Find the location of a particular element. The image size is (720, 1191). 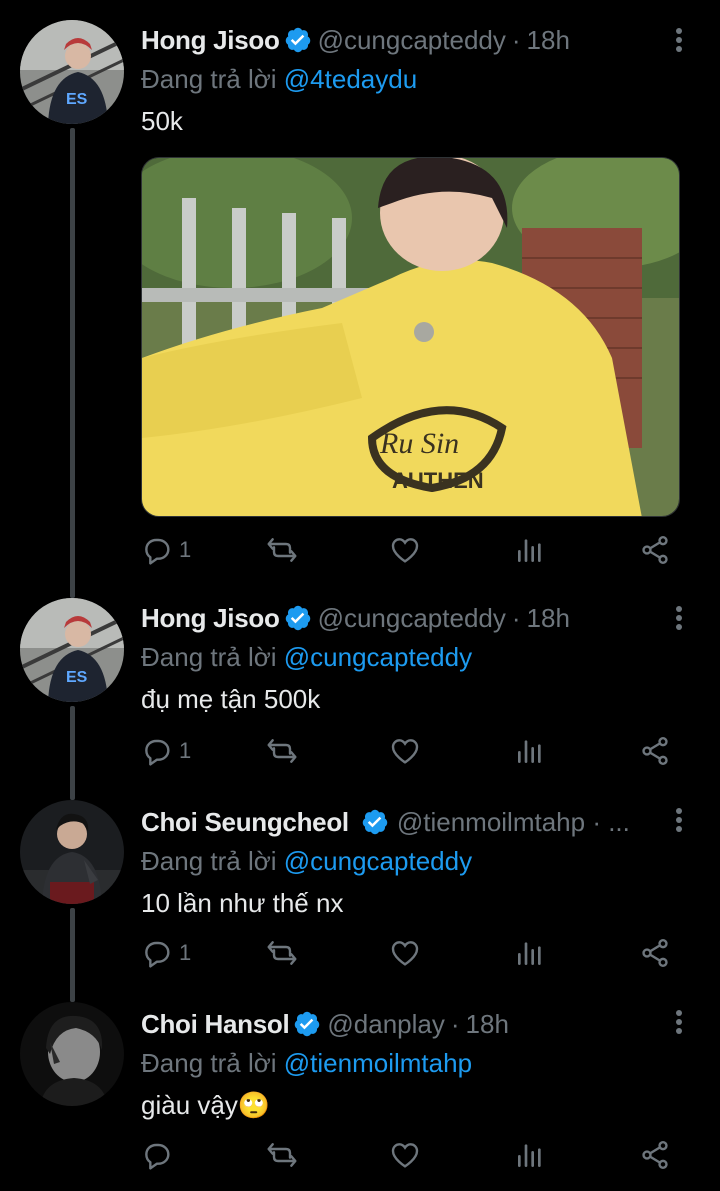

tweet-header: Choi Hansol @danplay · 18h is located at coordinates (420, 1024).